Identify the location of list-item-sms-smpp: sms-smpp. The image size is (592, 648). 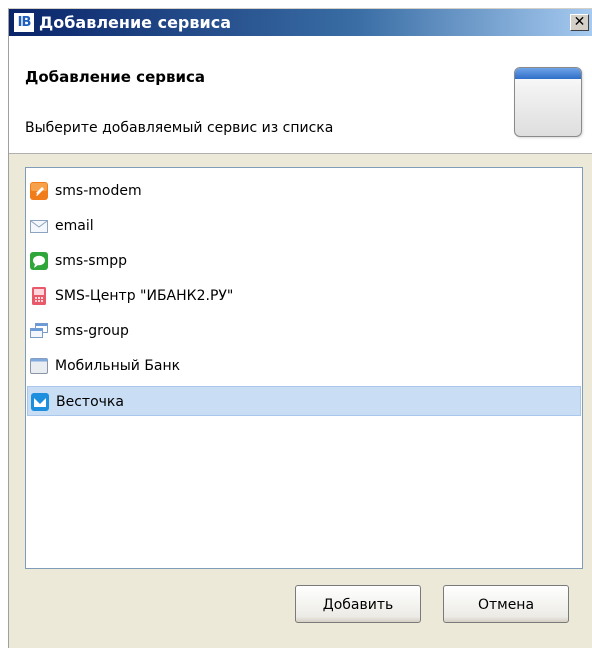
(304, 261).